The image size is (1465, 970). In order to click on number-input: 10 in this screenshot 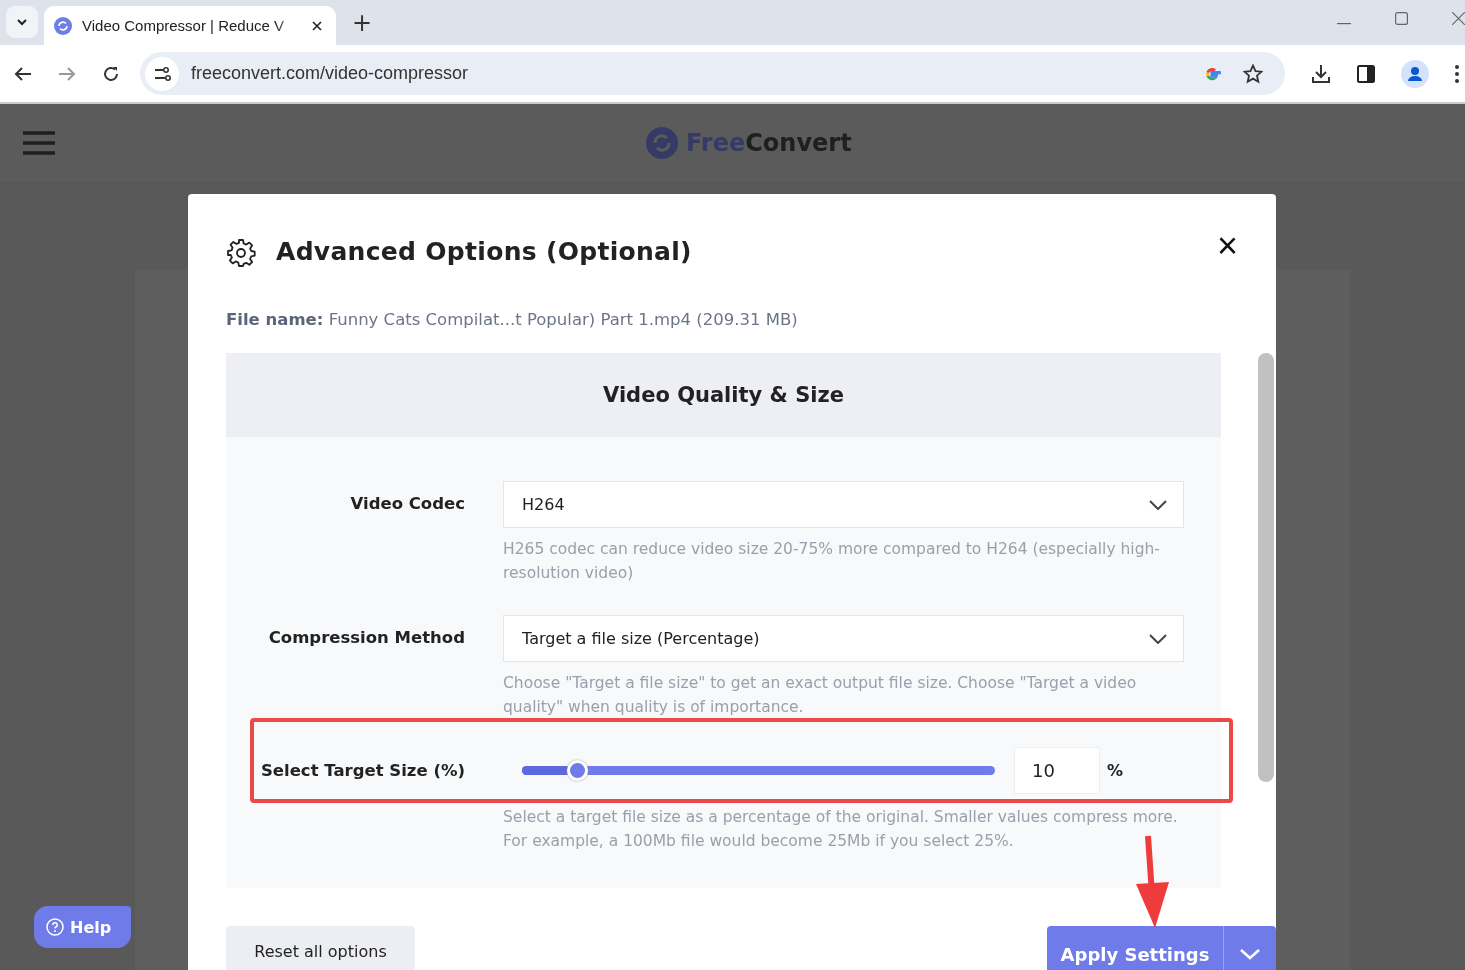, I will do `click(1057, 770)`.